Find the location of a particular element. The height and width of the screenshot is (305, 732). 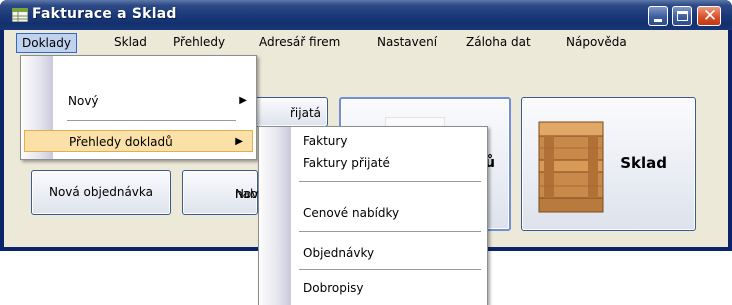

wooden-crate-icon is located at coordinates (571, 167).